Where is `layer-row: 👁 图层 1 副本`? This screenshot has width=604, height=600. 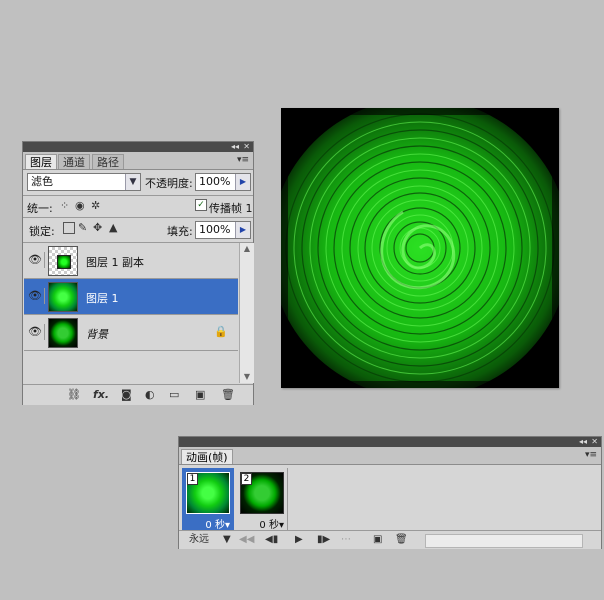 layer-row: 👁 图层 1 副本 is located at coordinates (131, 261).